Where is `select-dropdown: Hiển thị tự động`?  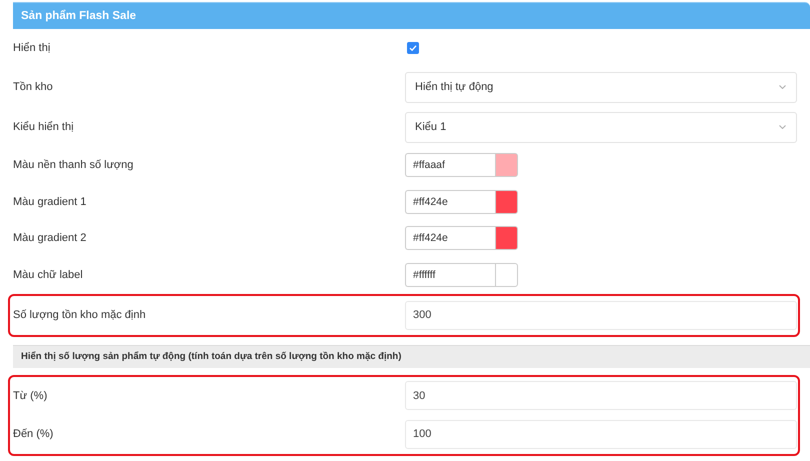
select-dropdown: Hiển thị tự động is located at coordinates (601, 87).